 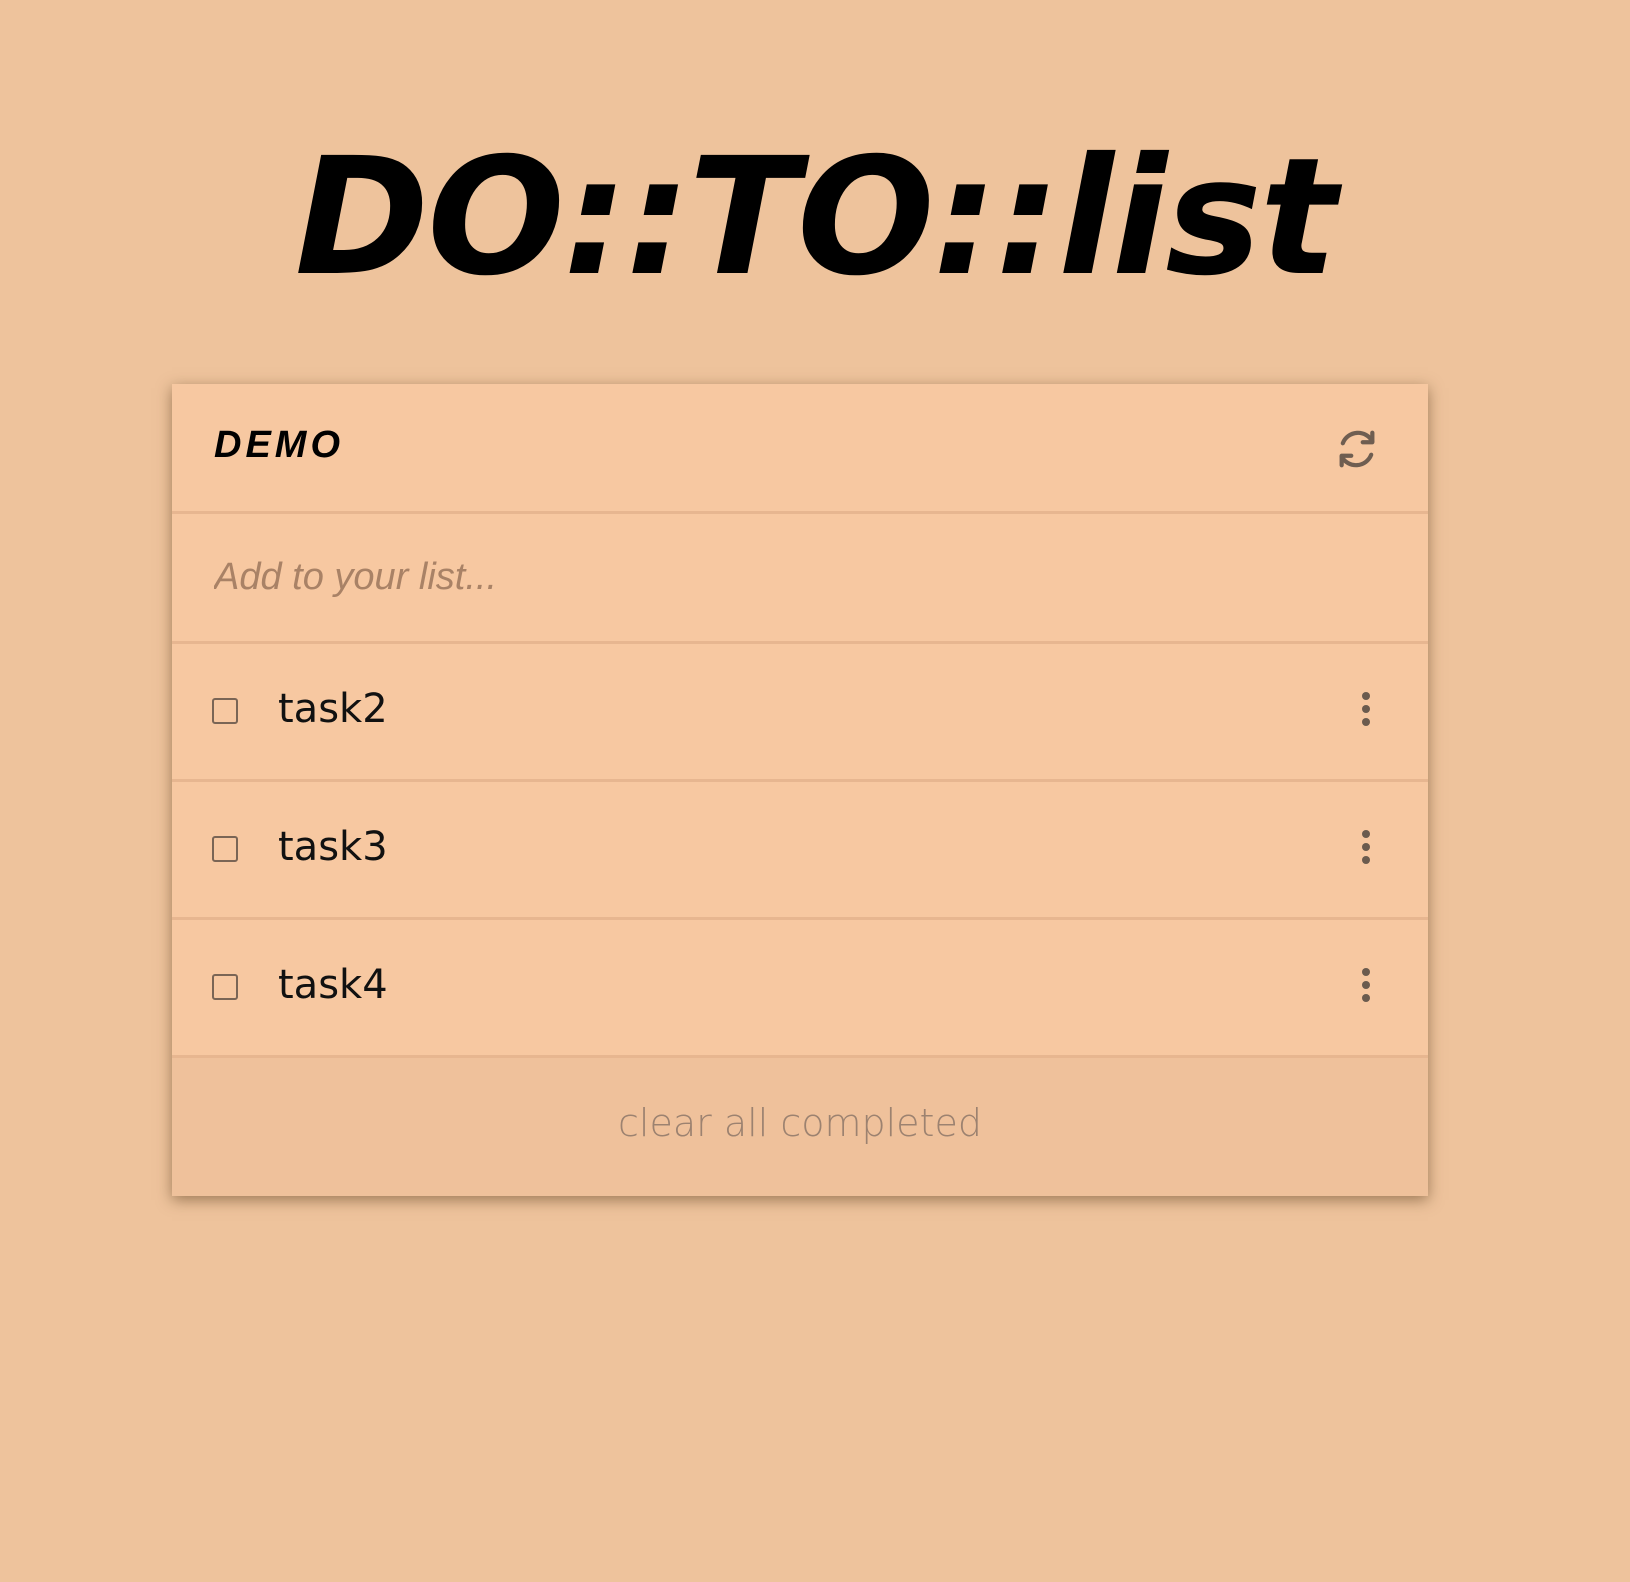 I want to click on list-name: DEMO, so click(x=279, y=445).